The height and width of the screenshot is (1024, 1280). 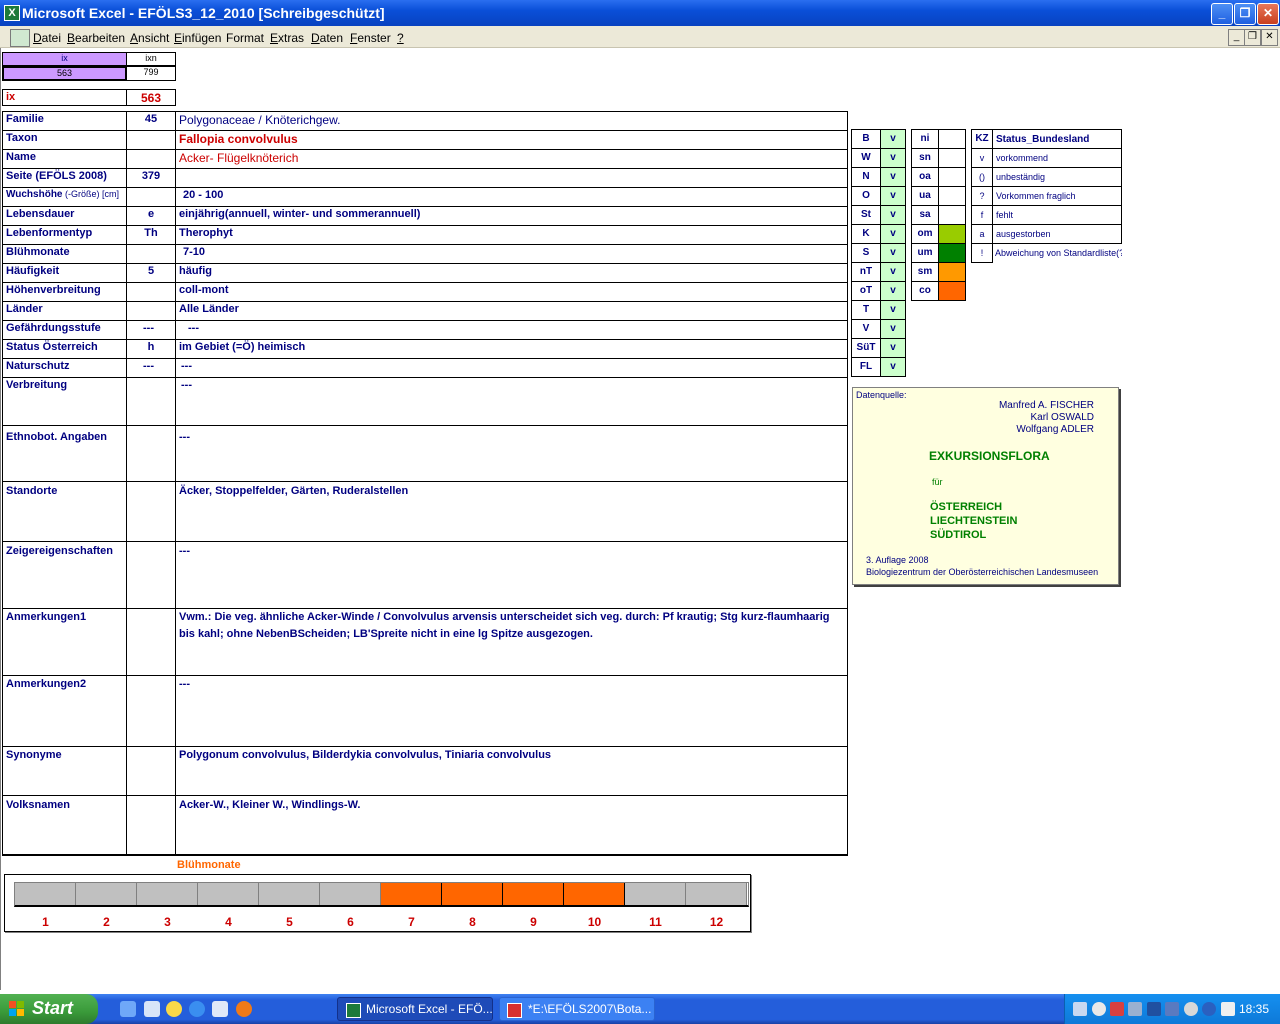 I want to click on document-icon, so click(x=20, y=38).